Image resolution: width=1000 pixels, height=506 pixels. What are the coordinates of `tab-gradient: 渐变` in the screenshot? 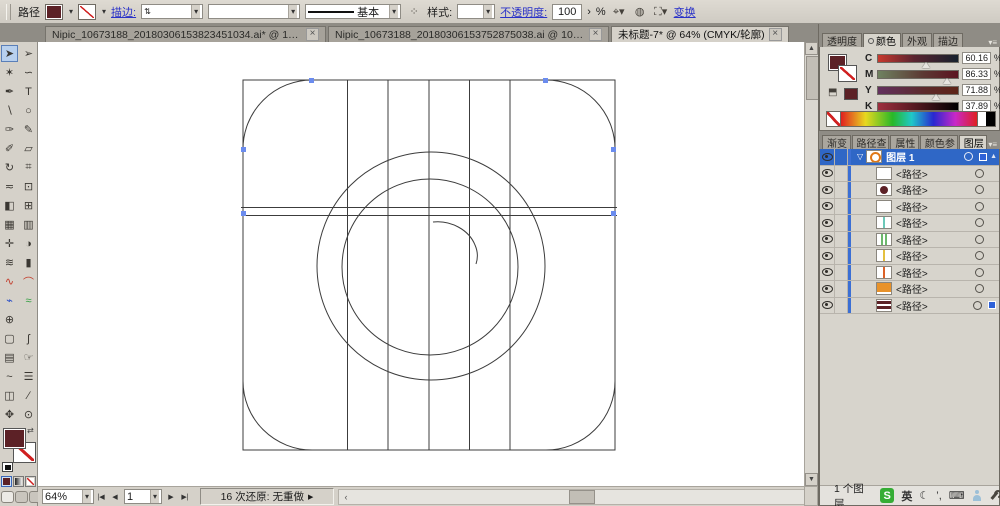 It's located at (836, 142).